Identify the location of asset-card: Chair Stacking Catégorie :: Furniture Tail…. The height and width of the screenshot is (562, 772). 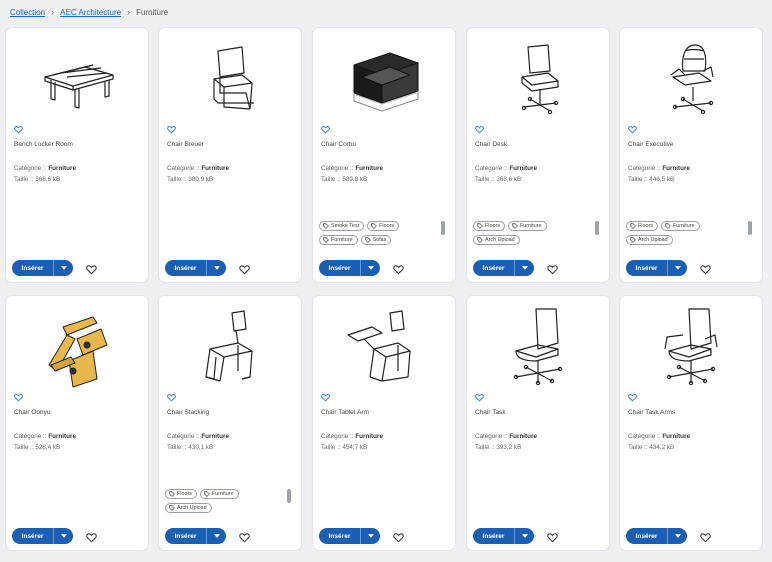
(230, 423).